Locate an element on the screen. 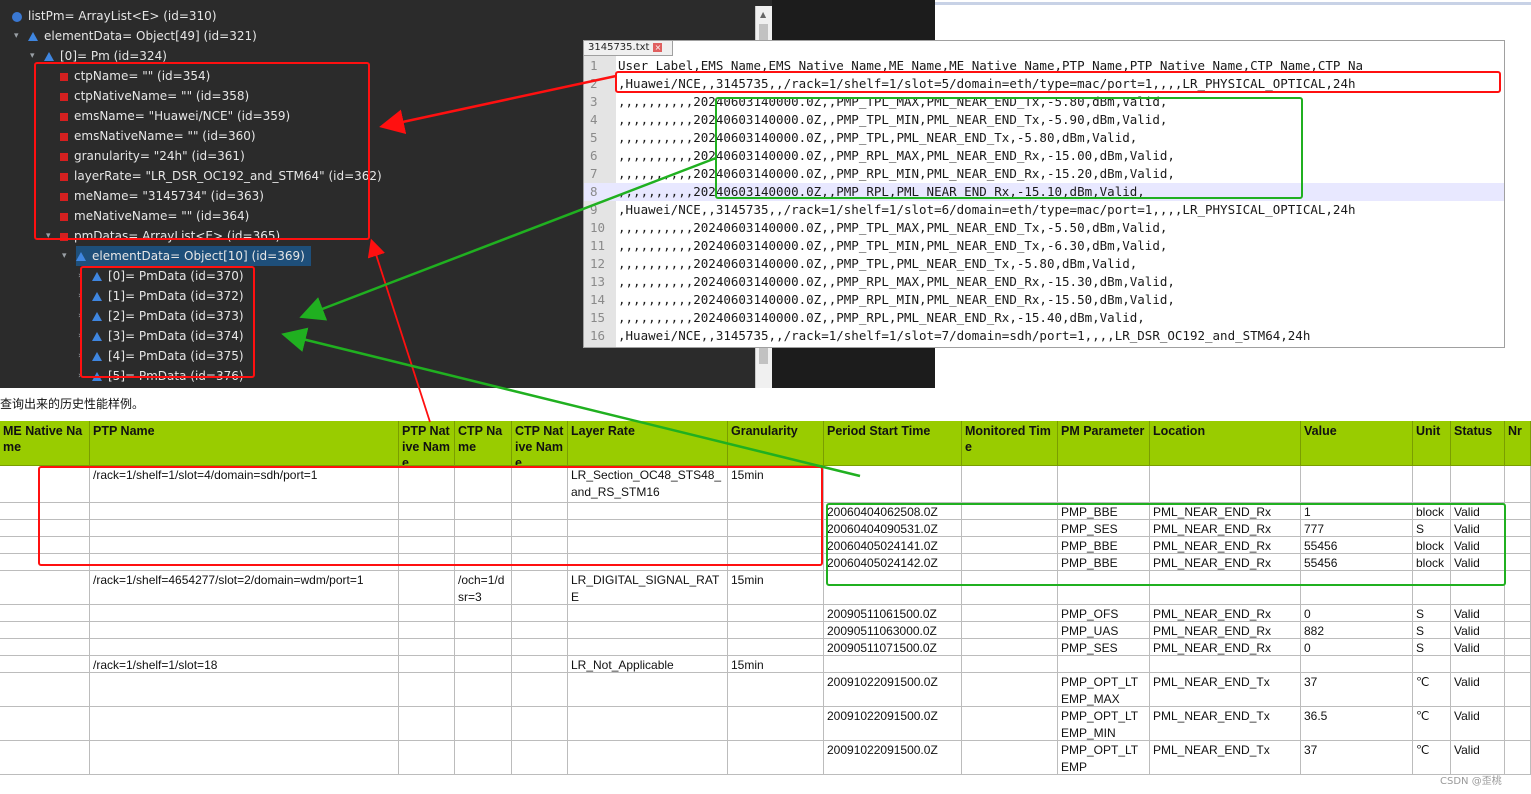 The width and height of the screenshot is (1531, 794). table-cell: 20060404090531.0Z is located at coordinates (893, 528).